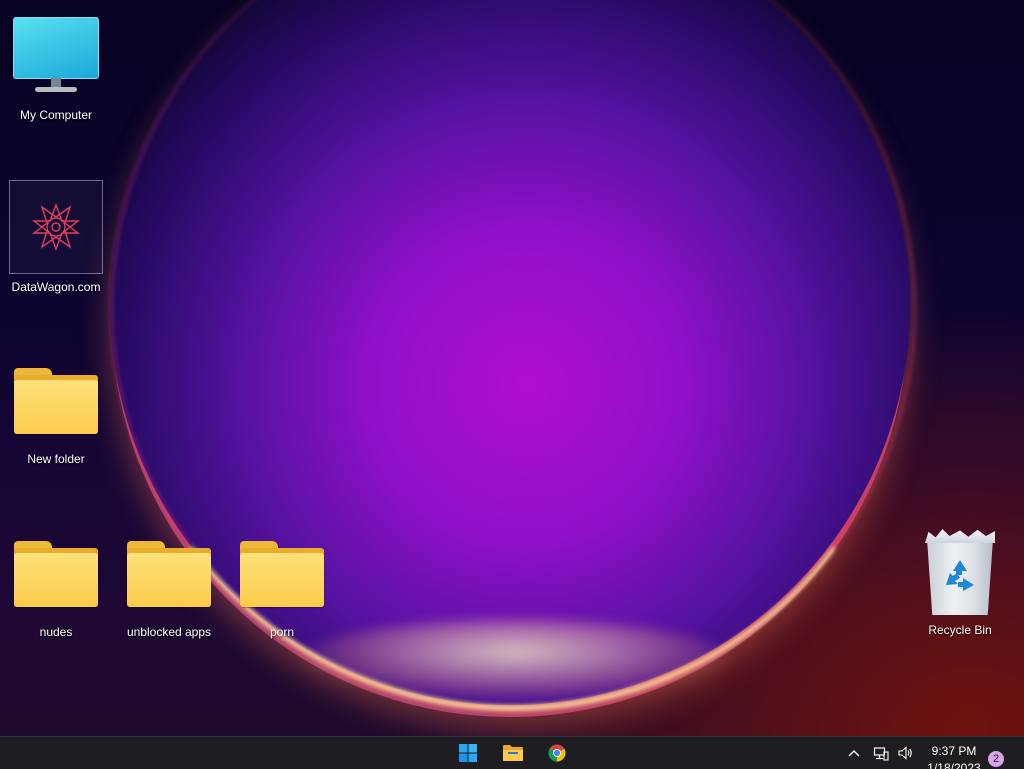  What do you see at coordinates (56, 632) in the screenshot?
I see `desktop-icon-label: nudes` at bounding box center [56, 632].